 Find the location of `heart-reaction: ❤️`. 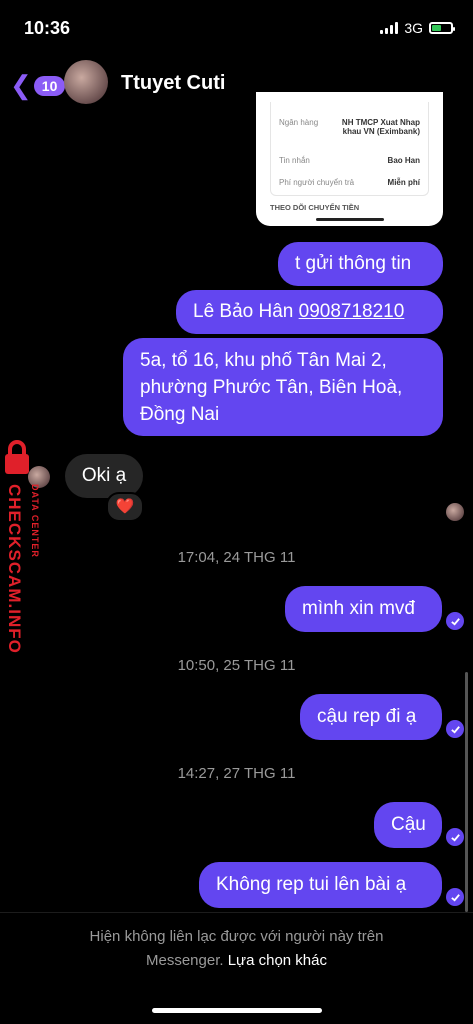

heart-reaction: ❤️ is located at coordinates (125, 507).